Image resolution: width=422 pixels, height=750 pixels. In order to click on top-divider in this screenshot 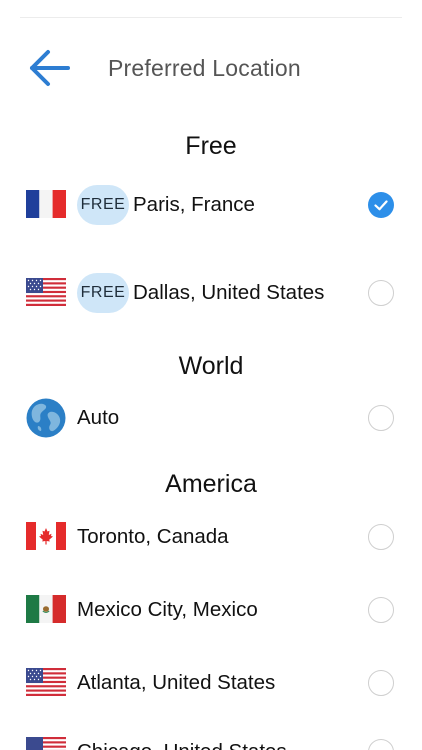, I will do `click(211, 17)`.